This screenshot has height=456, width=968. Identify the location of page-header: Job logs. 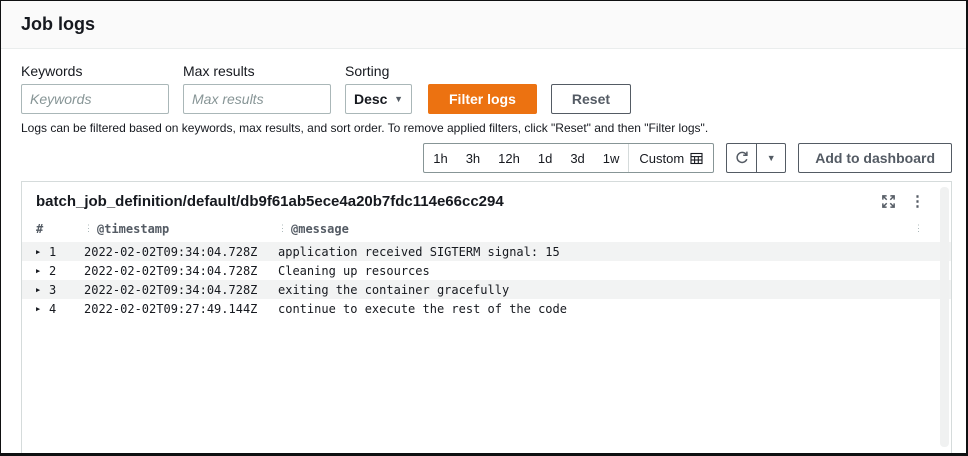
(483, 25).